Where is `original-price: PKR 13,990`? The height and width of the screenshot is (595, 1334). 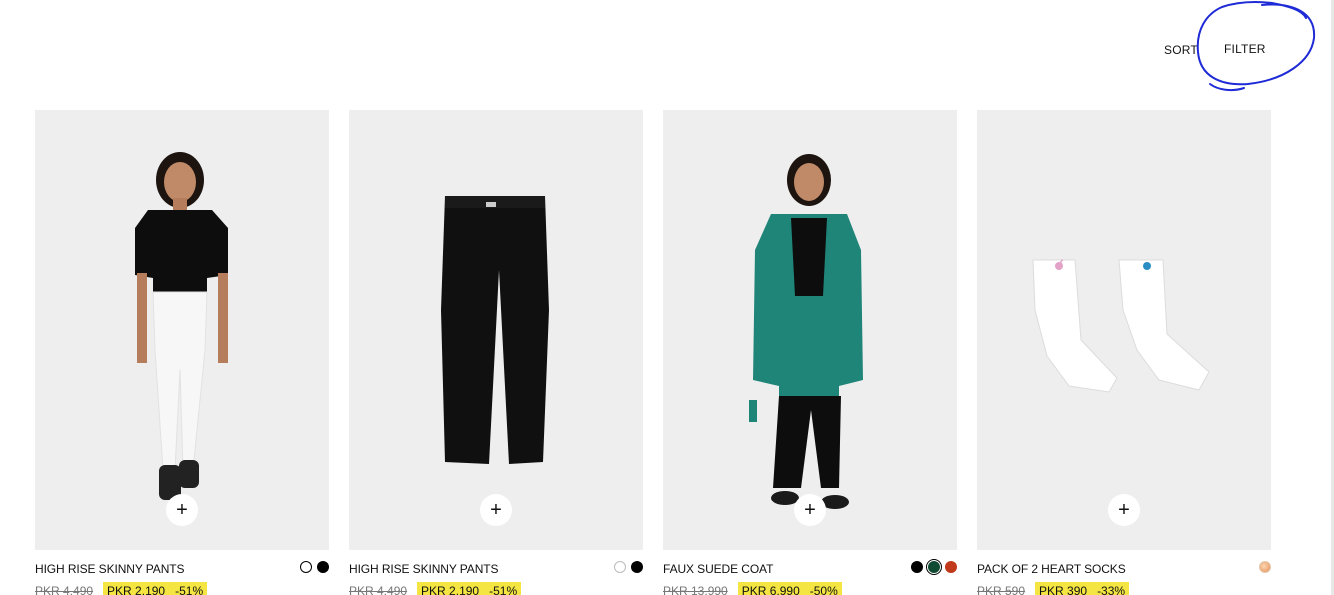
original-price: PKR 13,990 is located at coordinates (695, 589).